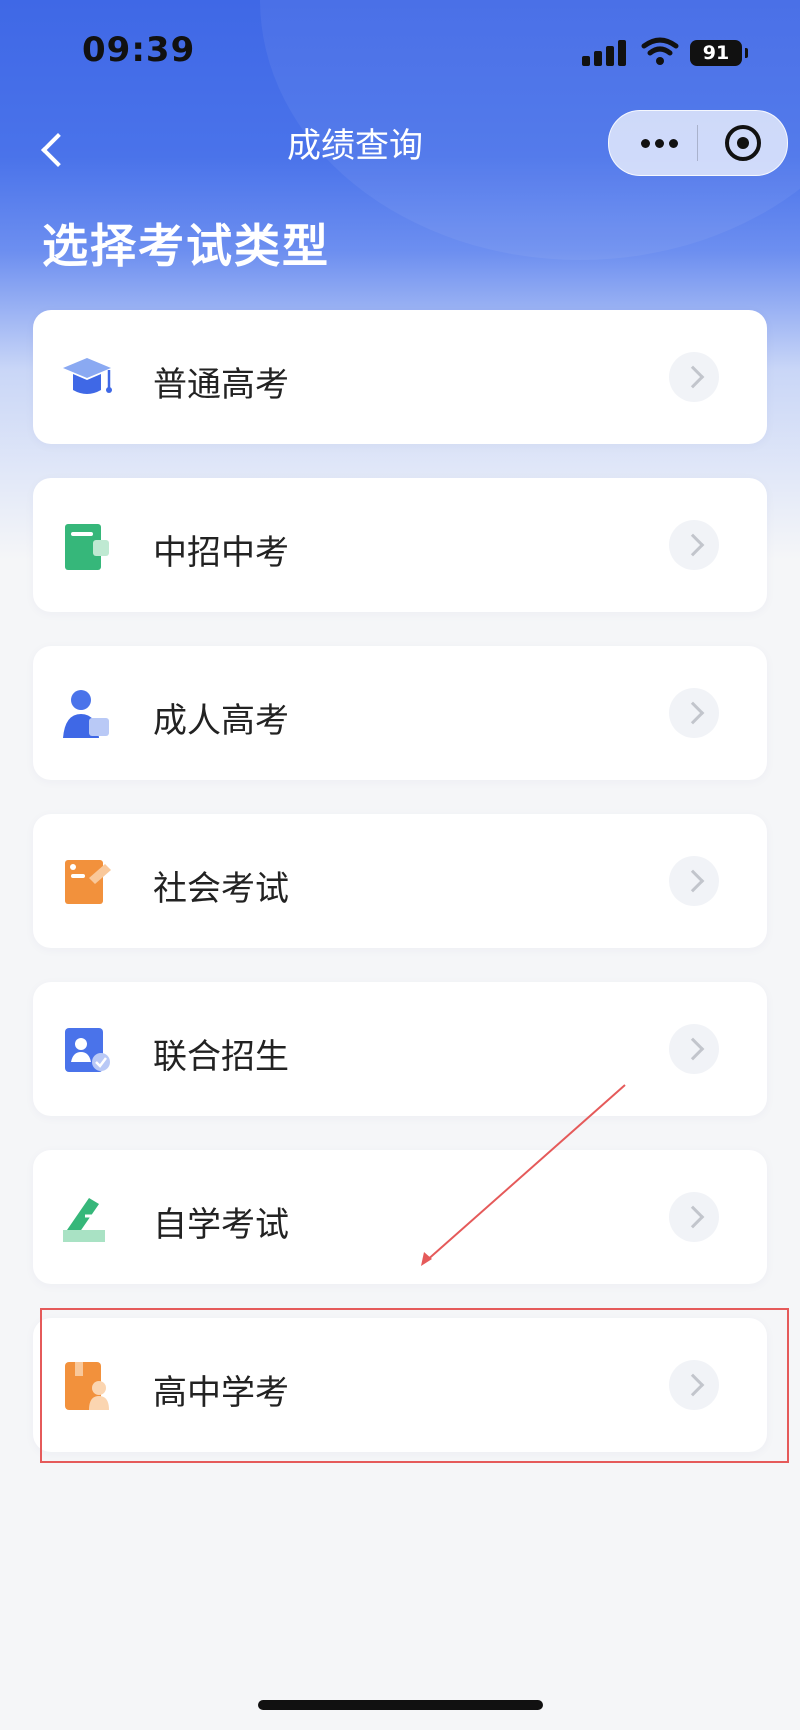  What do you see at coordinates (400, 1705) in the screenshot?
I see `home-indicator` at bounding box center [400, 1705].